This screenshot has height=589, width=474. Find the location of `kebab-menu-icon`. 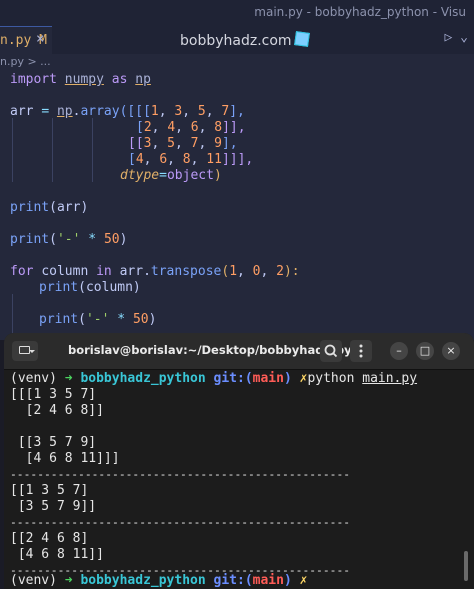

kebab-menu-icon is located at coordinates (361, 351).